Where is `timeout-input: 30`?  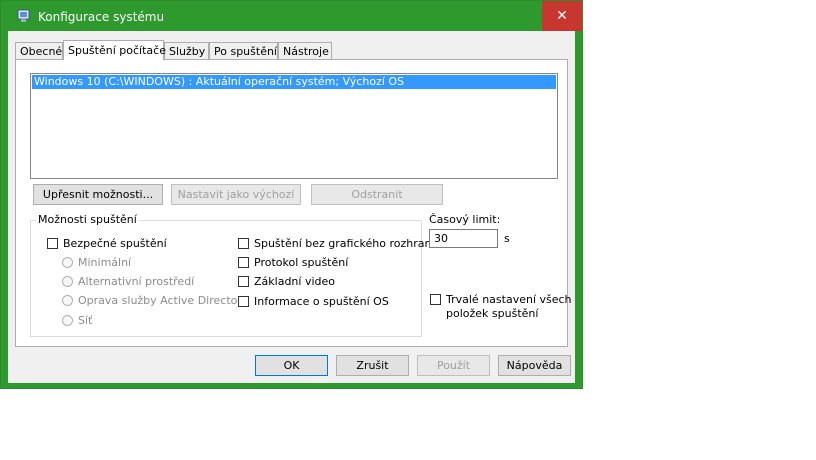
timeout-input: 30 is located at coordinates (463, 238).